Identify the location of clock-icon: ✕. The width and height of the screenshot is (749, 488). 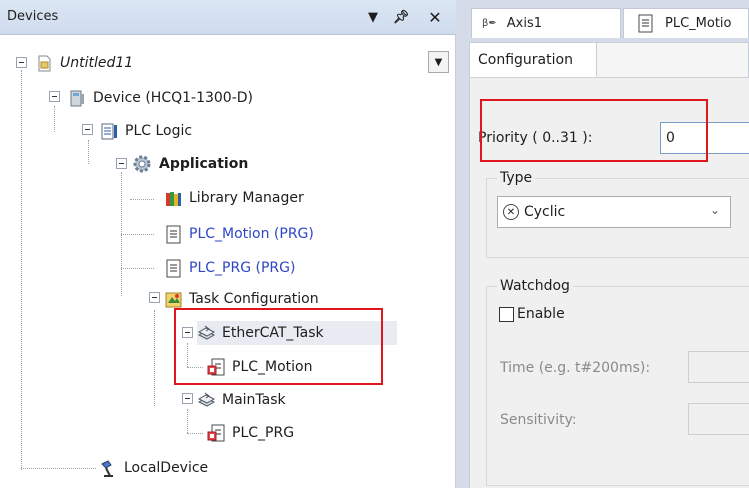
(511, 212).